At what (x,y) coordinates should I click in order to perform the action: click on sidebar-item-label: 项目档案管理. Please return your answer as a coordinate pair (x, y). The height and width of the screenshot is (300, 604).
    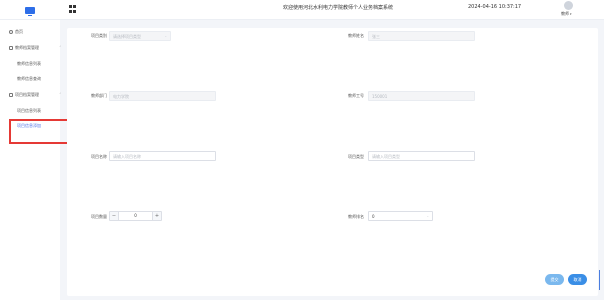
    Looking at the image, I should click on (27, 94).